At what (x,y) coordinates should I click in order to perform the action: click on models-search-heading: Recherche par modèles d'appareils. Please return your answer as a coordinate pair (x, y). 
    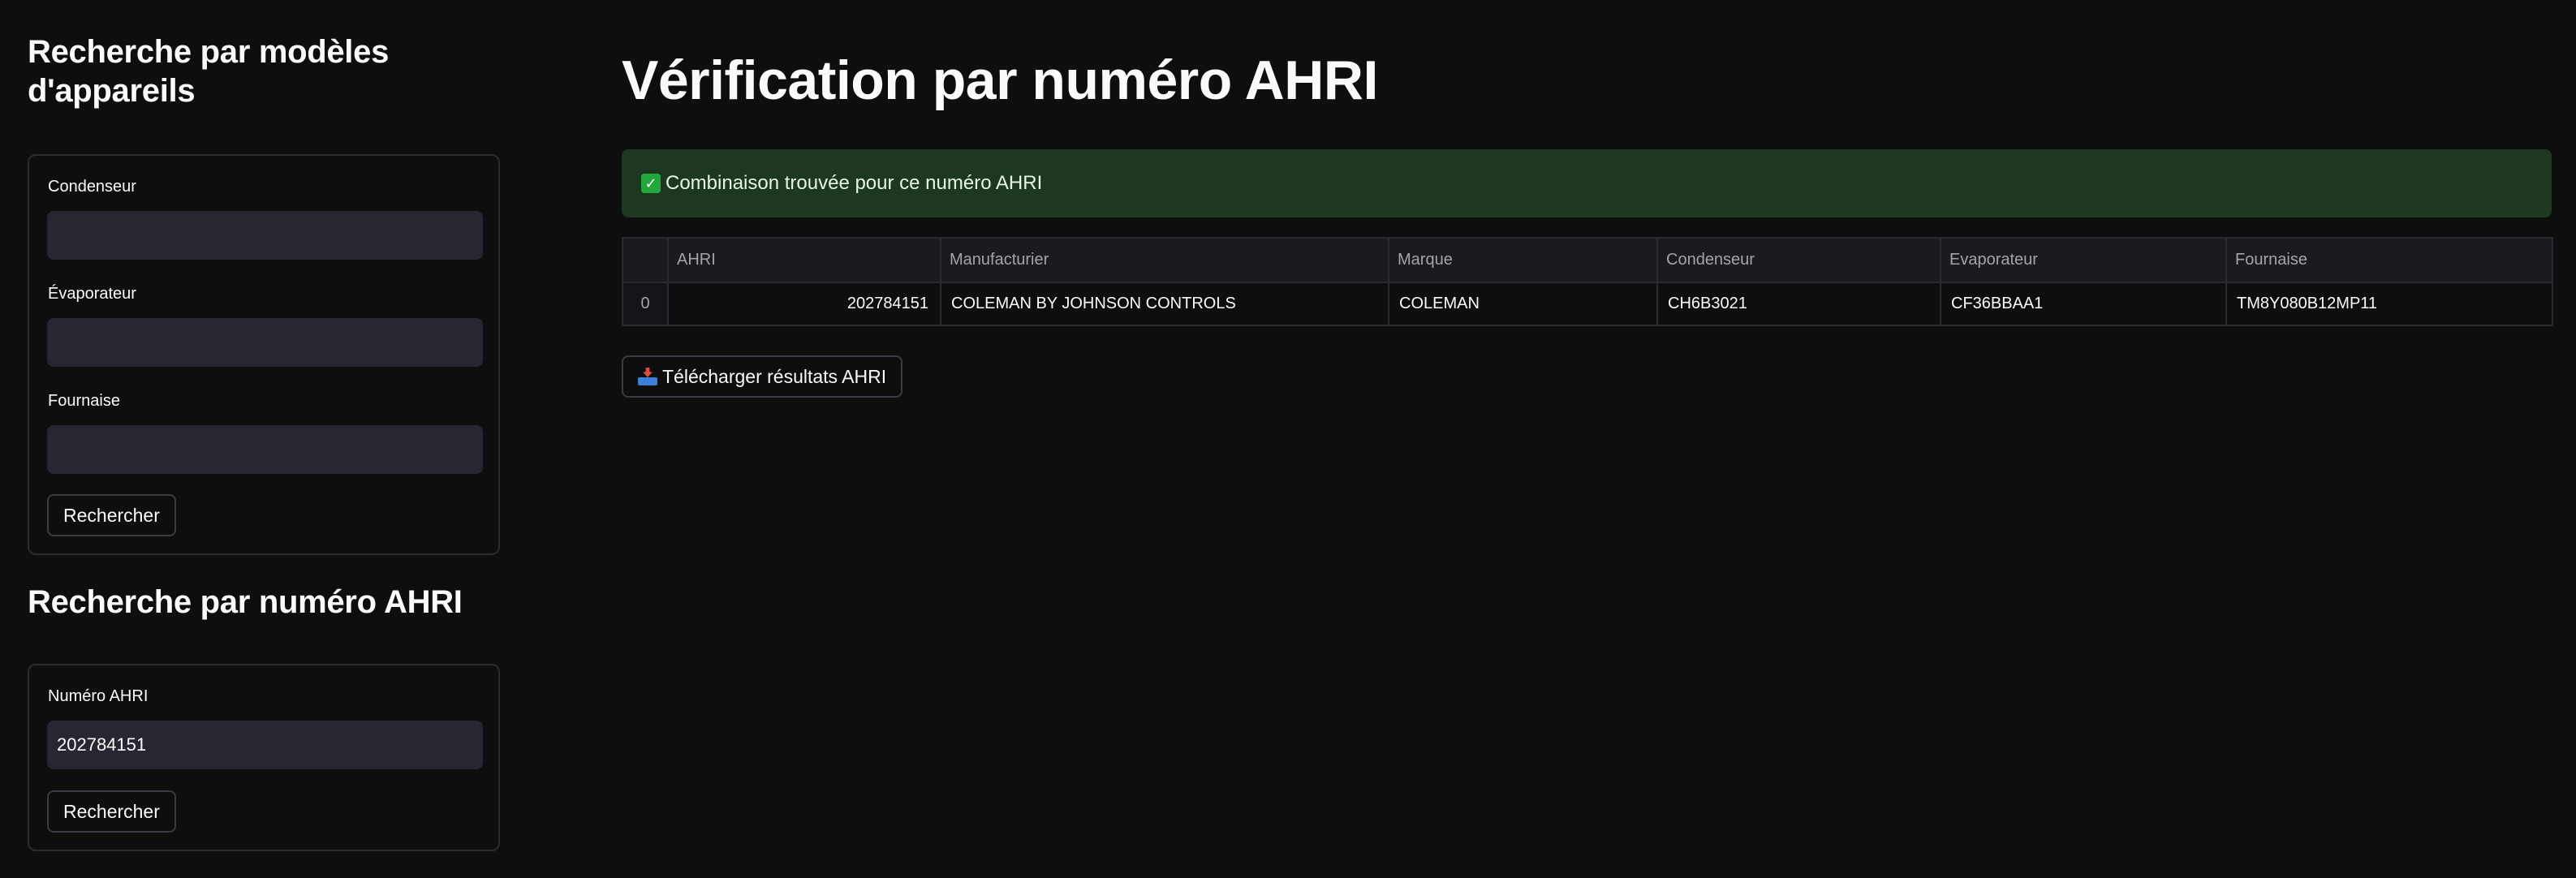
    Looking at the image, I should click on (209, 71).